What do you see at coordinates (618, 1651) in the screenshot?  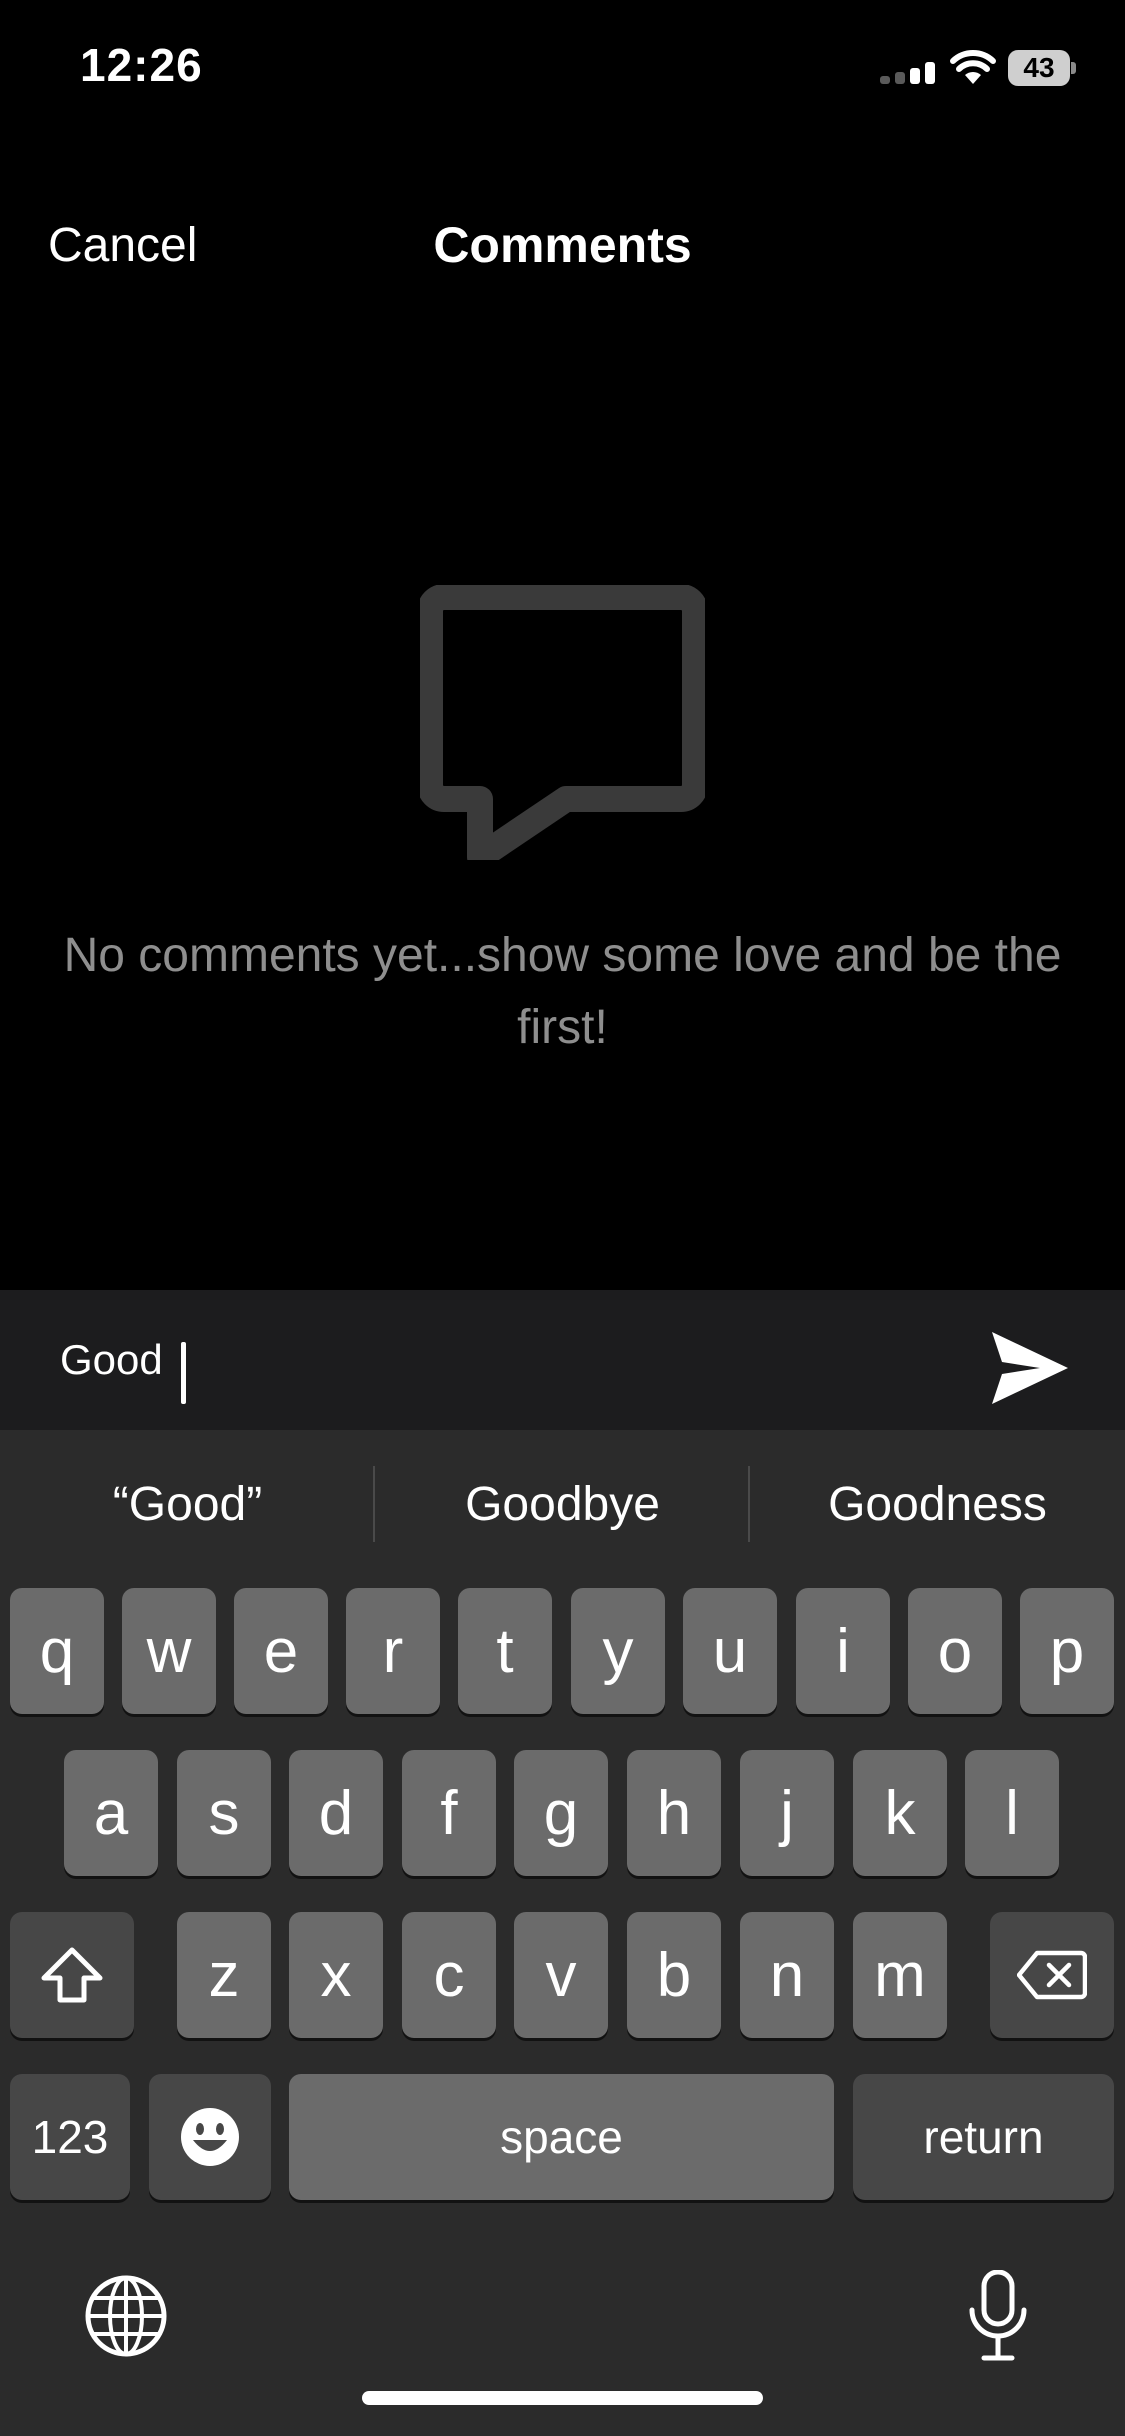 I see `key-y: y` at bounding box center [618, 1651].